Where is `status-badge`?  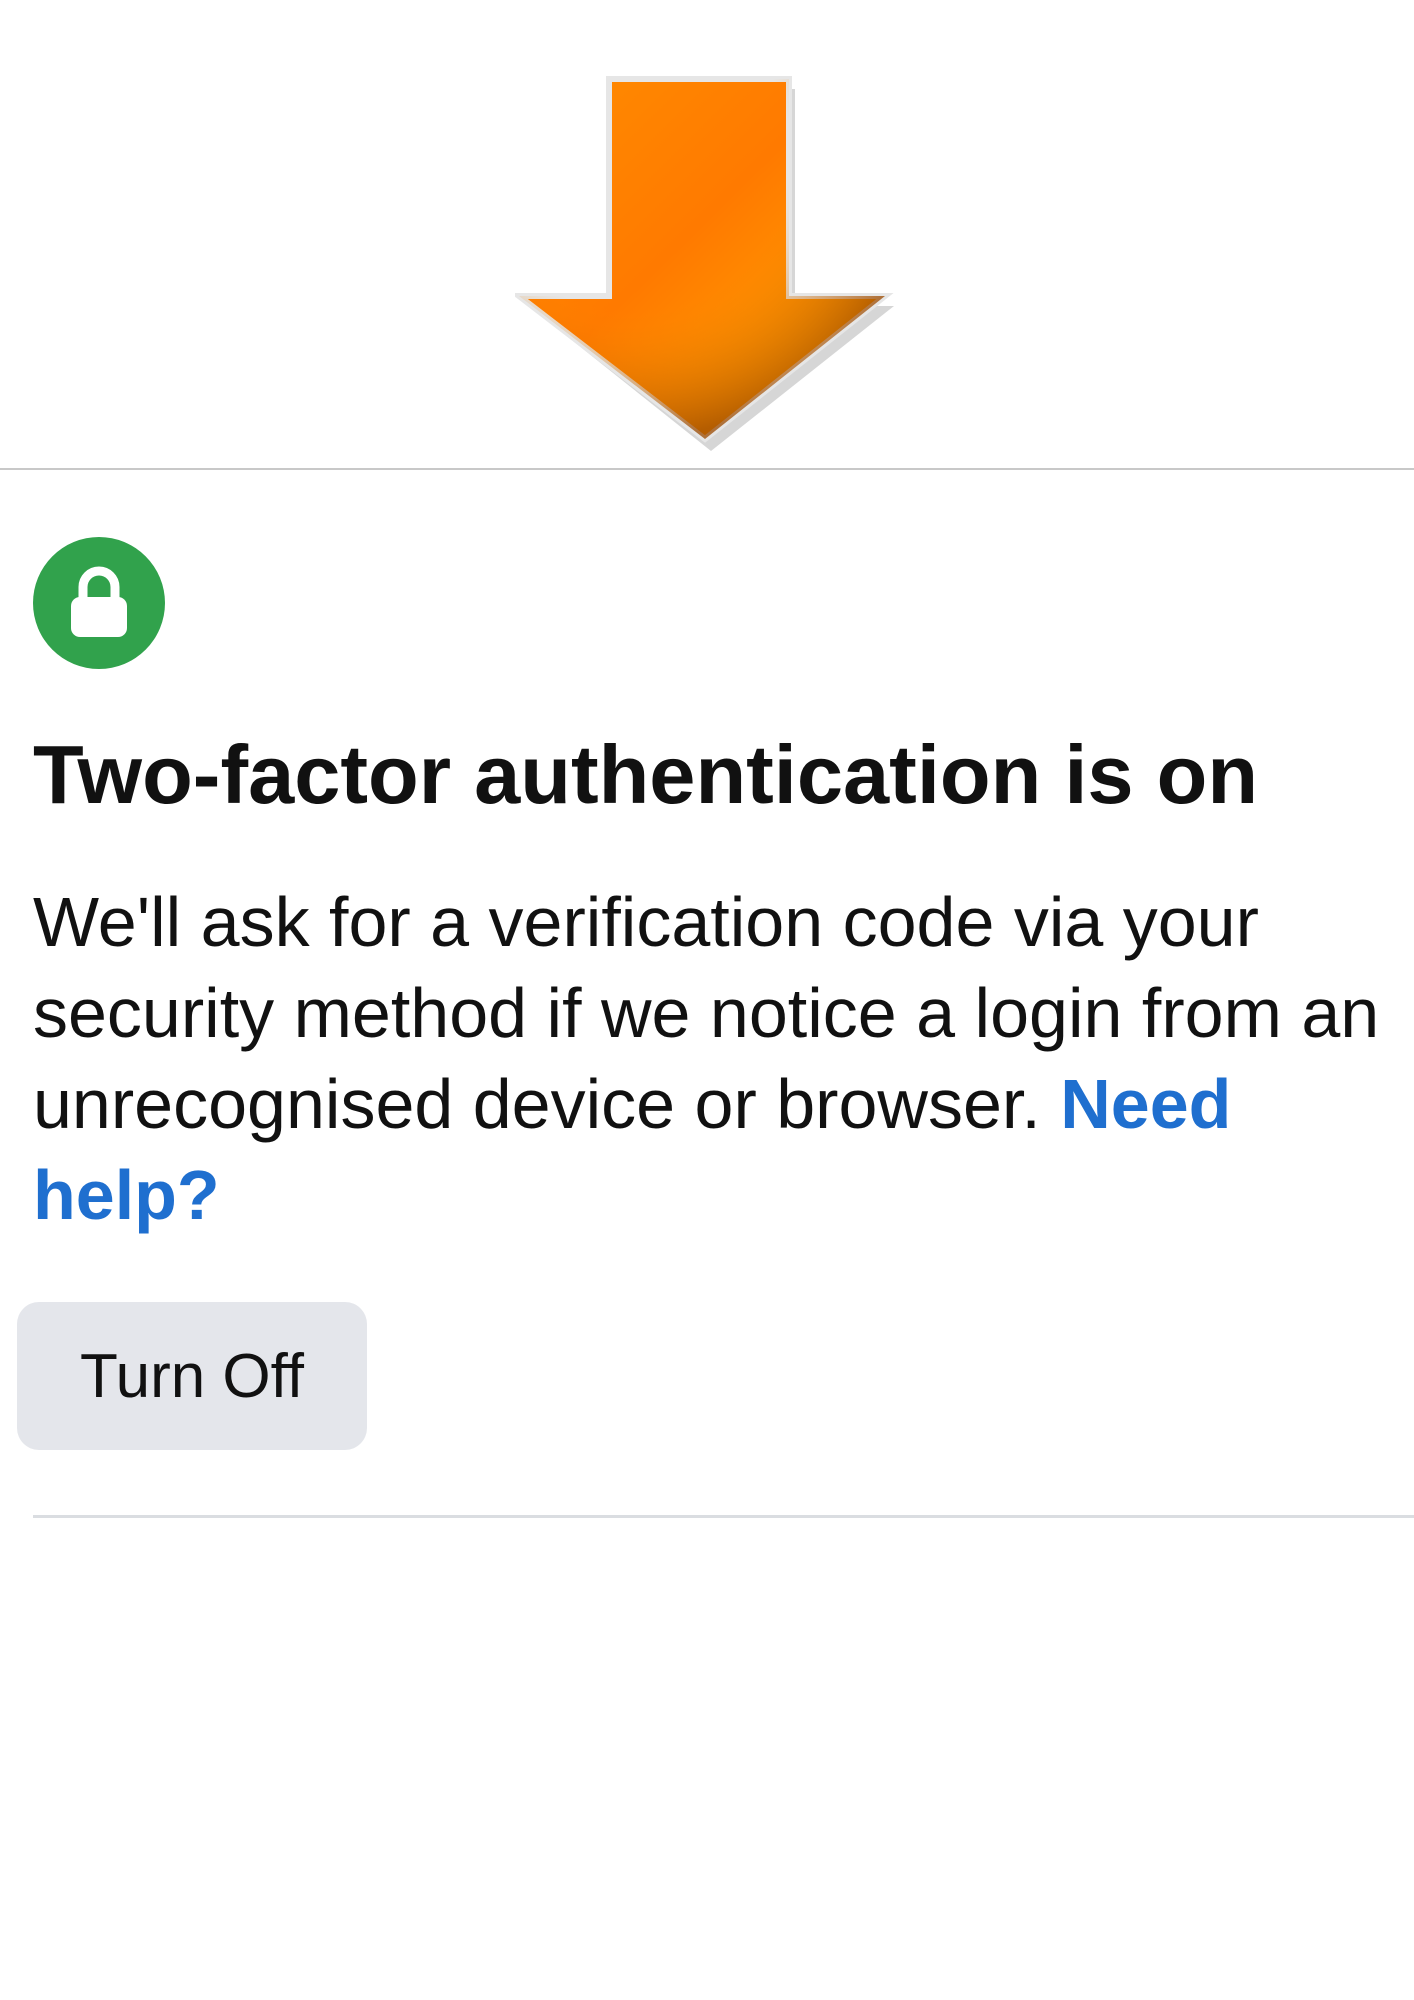
status-badge is located at coordinates (99, 603).